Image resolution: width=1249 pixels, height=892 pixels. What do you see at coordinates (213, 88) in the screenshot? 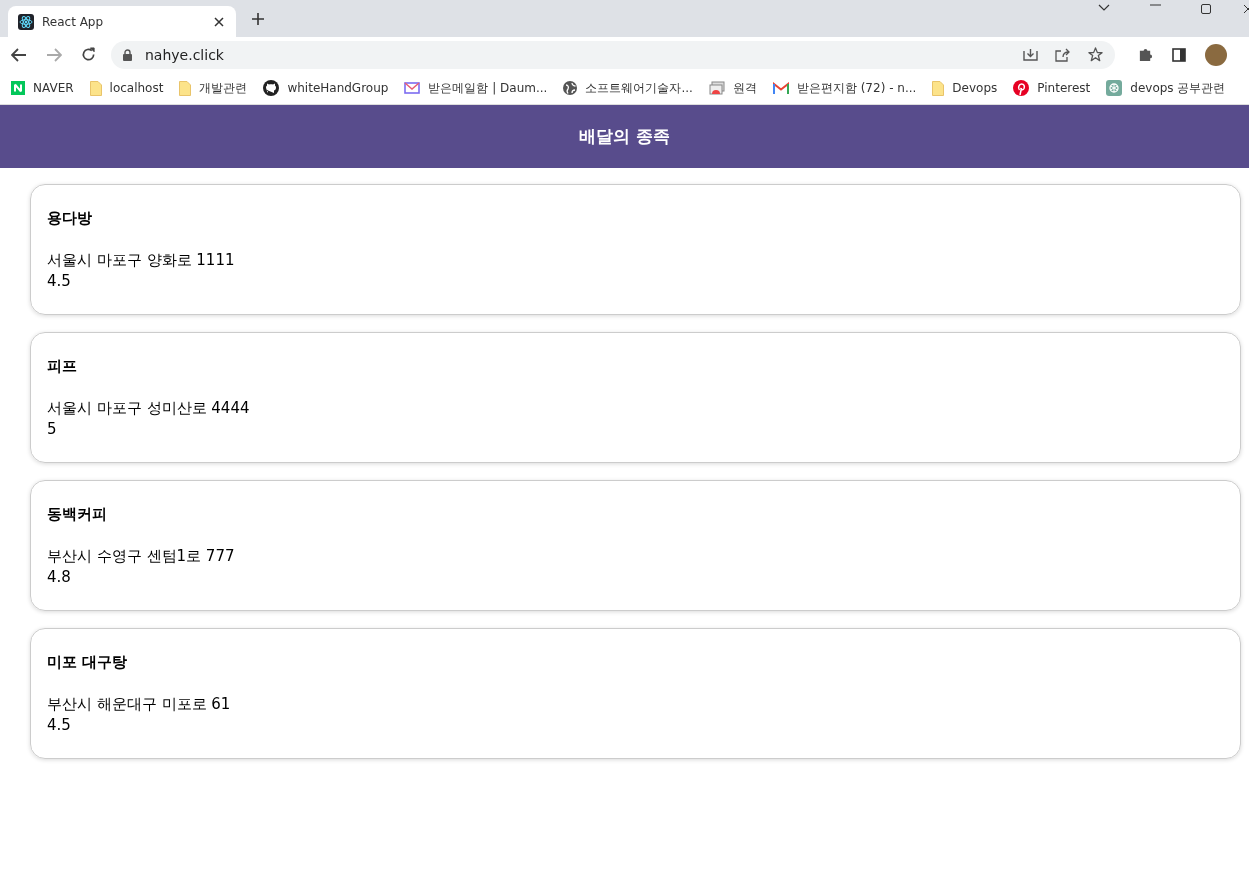
I see `bookmark: 개발관련` at bounding box center [213, 88].